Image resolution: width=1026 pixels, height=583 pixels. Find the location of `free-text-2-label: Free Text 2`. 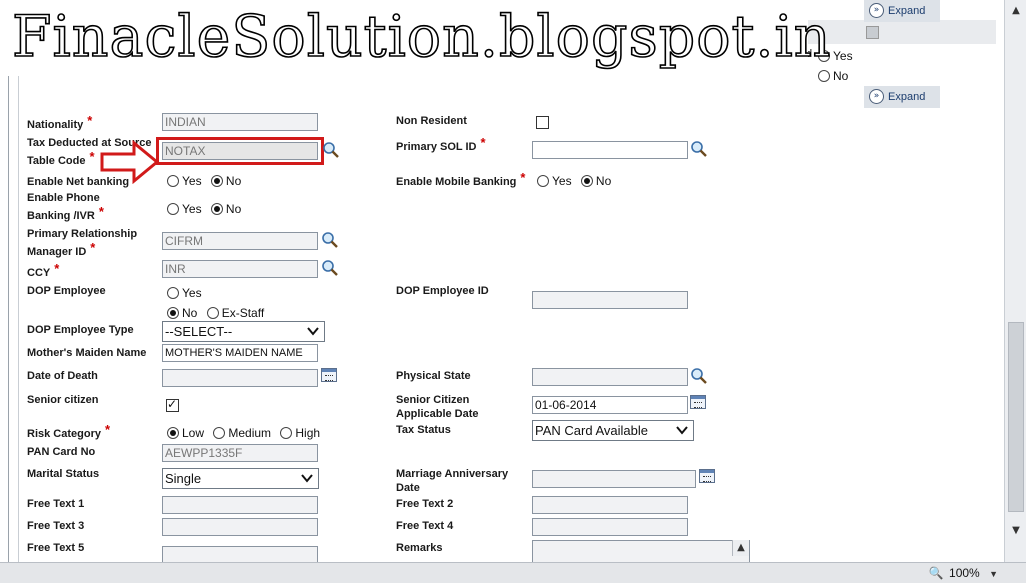

free-text-2-label: Free Text 2 is located at coordinates (425, 504).